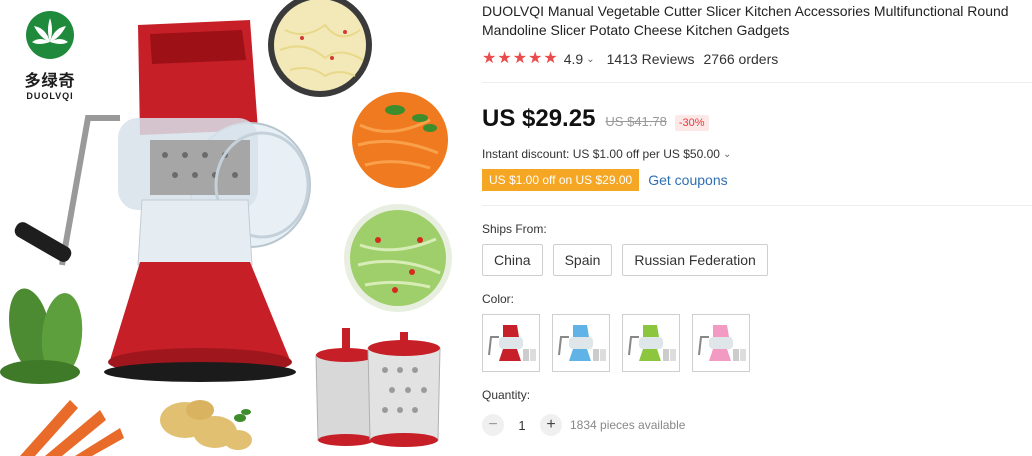  Describe the element at coordinates (691, 123) in the screenshot. I see `discount-badge: -30%` at that location.